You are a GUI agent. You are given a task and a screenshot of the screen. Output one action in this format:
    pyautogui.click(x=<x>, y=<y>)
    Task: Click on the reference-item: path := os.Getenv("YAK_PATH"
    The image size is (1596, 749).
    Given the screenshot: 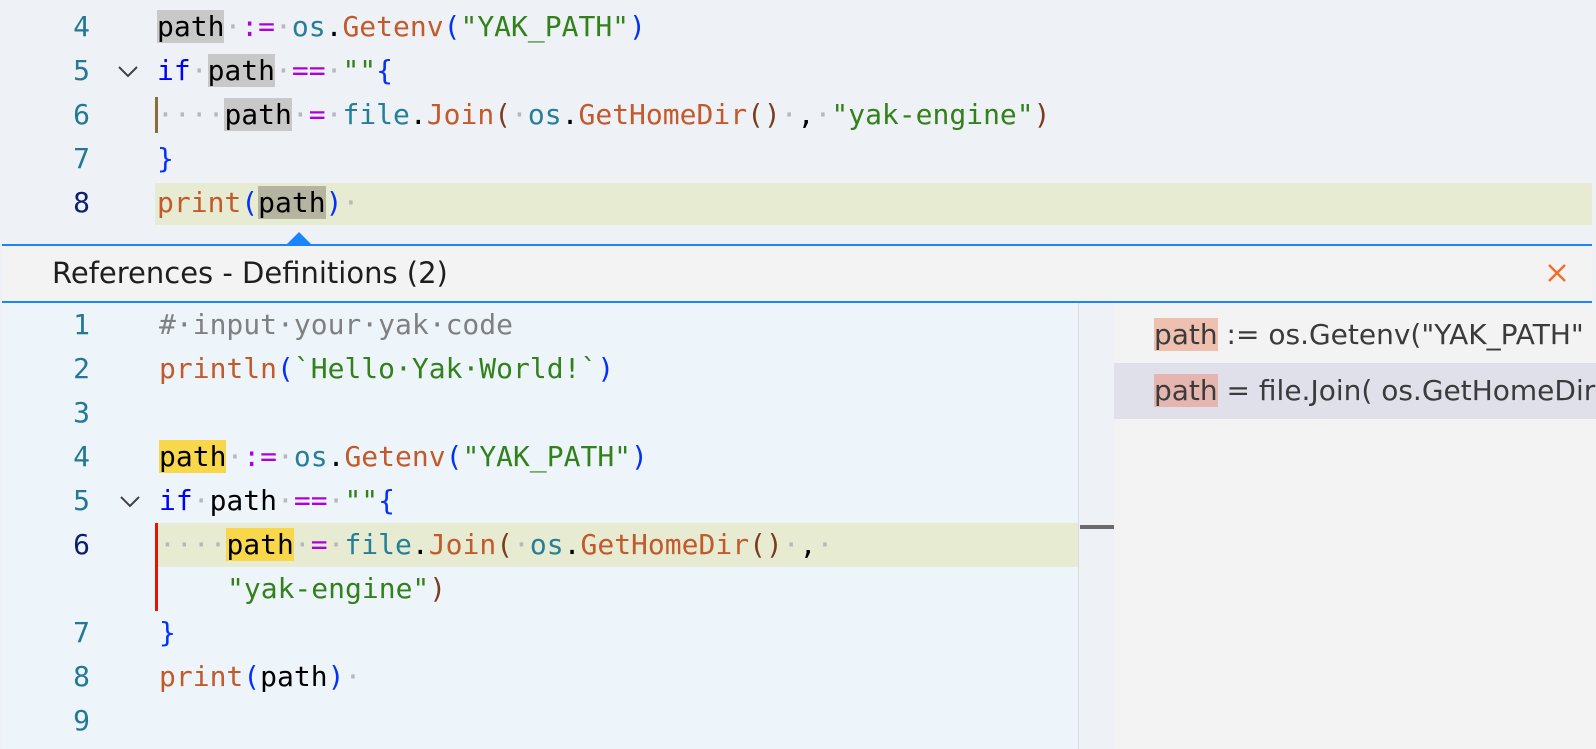 What is the action you would take?
    pyautogui.click(x=1355, y=335)
    